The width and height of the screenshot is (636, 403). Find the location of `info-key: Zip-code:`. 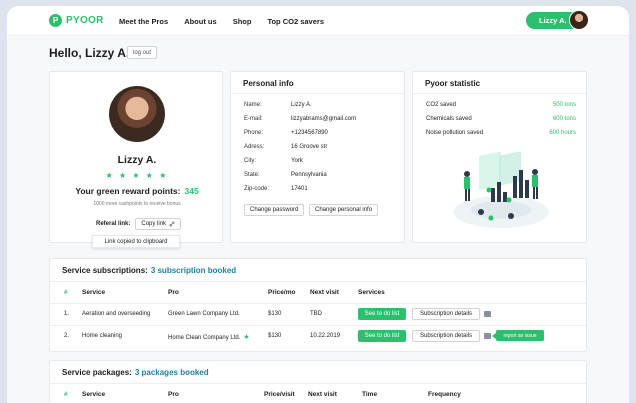

info-key: Zip-code: is located at coordinates (257, 189).